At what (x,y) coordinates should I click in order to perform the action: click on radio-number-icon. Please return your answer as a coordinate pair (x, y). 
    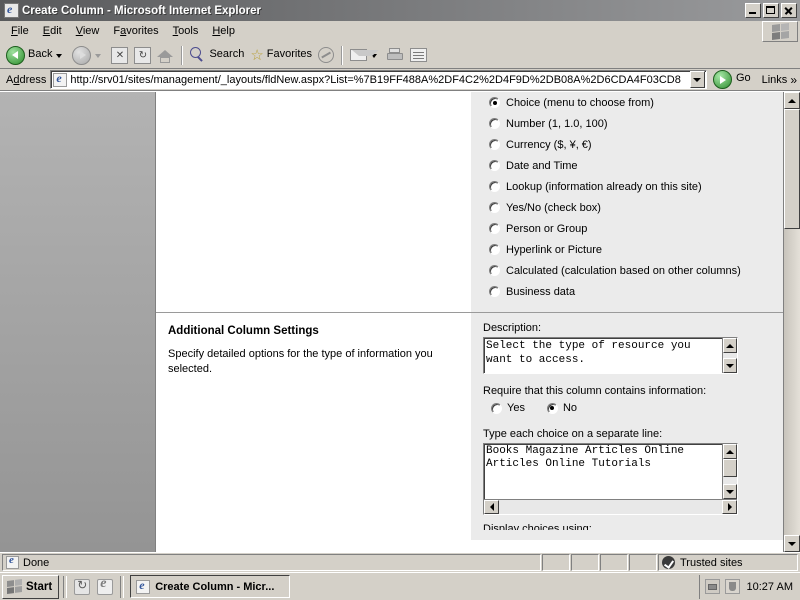
    Looking at the image, I should click on (494, 123).